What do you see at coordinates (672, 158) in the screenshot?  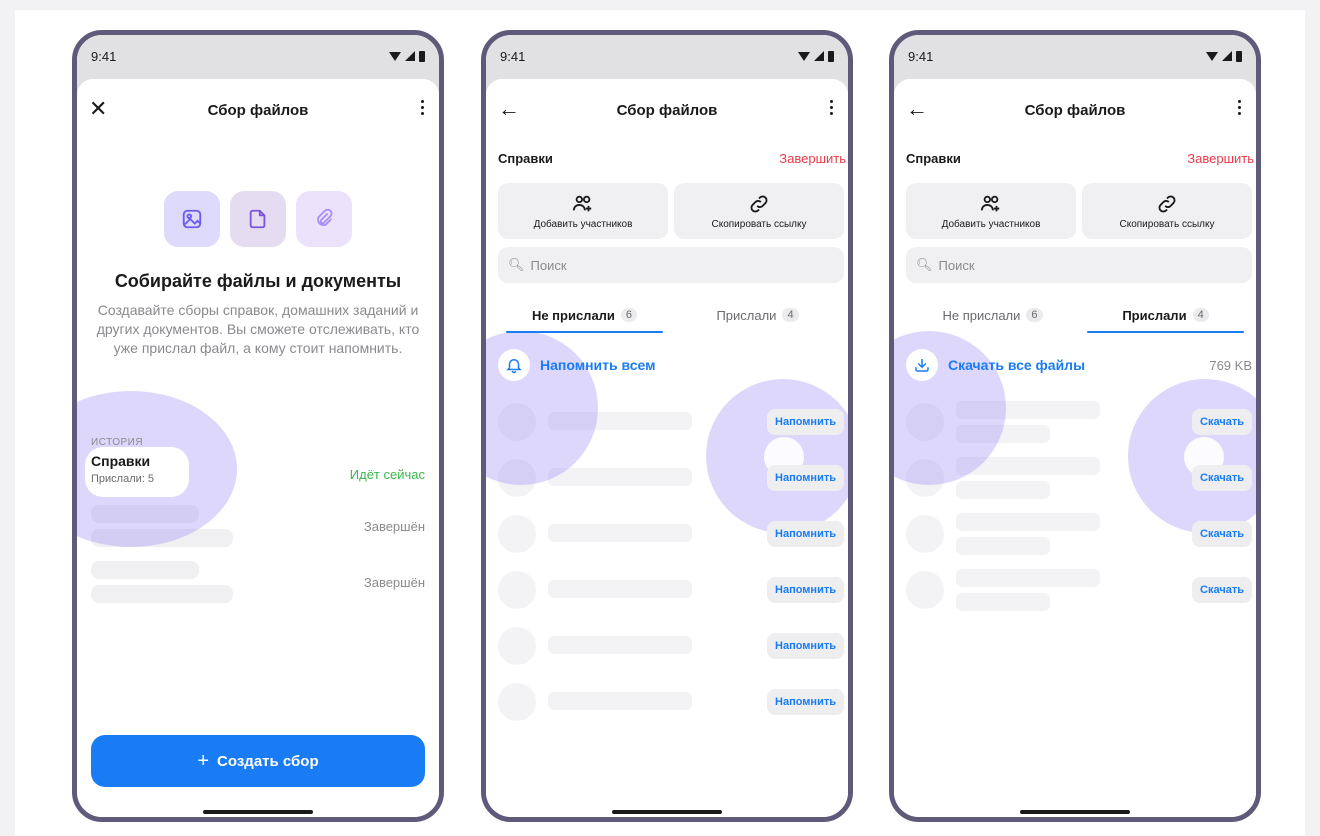 I see `section-header: Справки Завершить` at bounding box center [672, 158].